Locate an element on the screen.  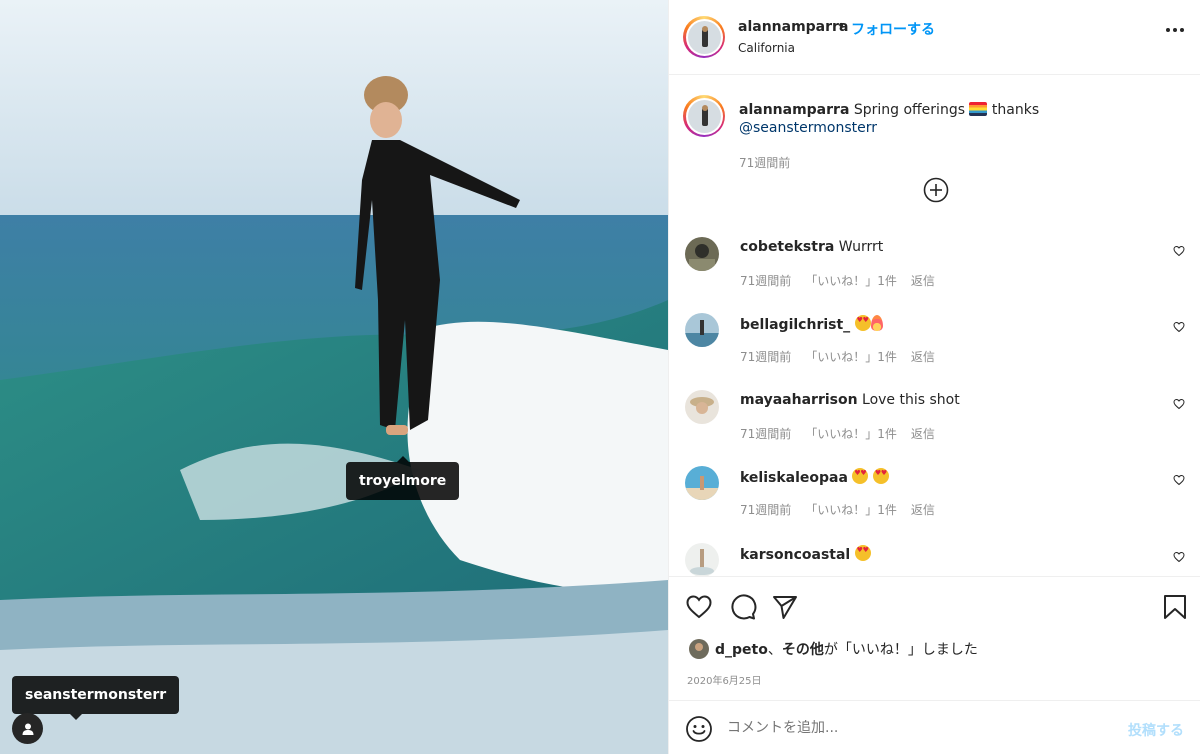
header-location: California is located at coordinates (766, 48).